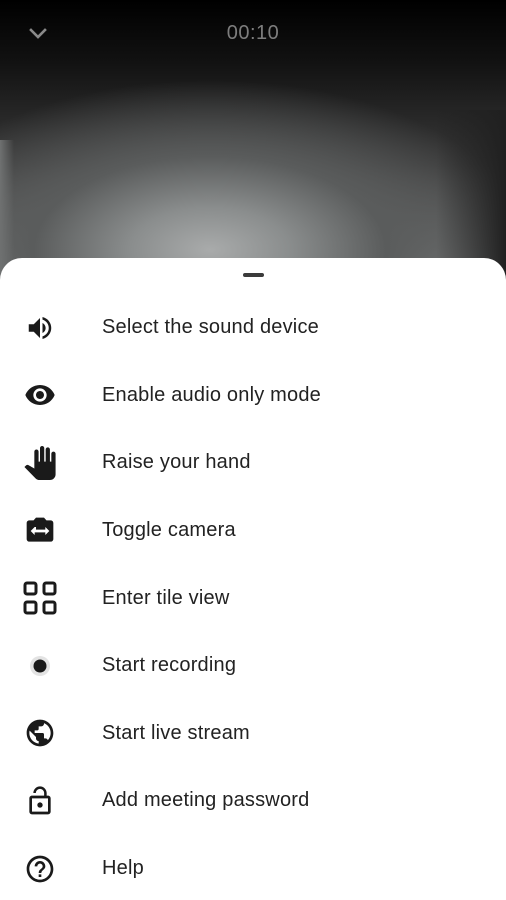 This screenshot has height=900, width=506. What do you see at coordinates (40, 531) in the screenshot?
I see `switch-camera-icon` at bounding box center [40, 531].